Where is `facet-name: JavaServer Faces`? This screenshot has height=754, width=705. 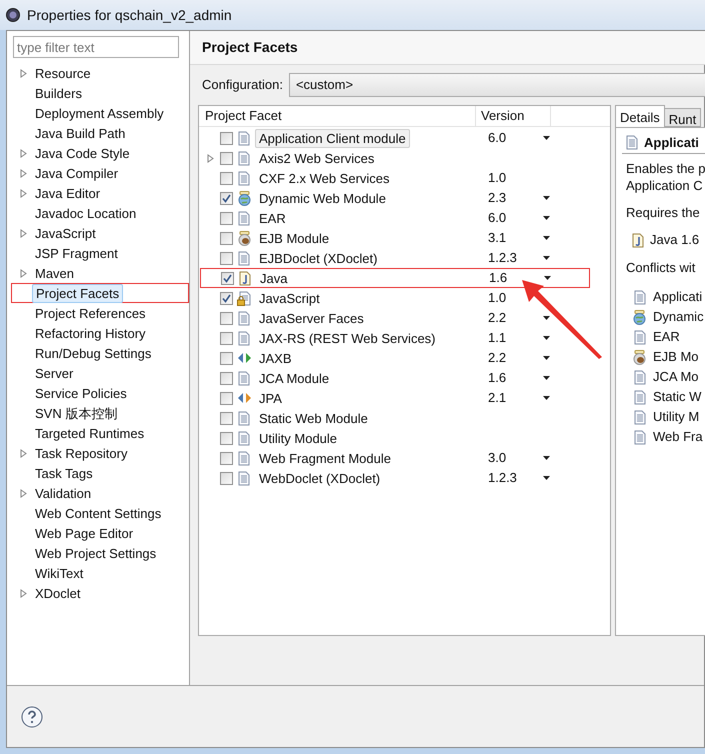 facet-name: JavaServer Faces is located at coordinates (311, 318).